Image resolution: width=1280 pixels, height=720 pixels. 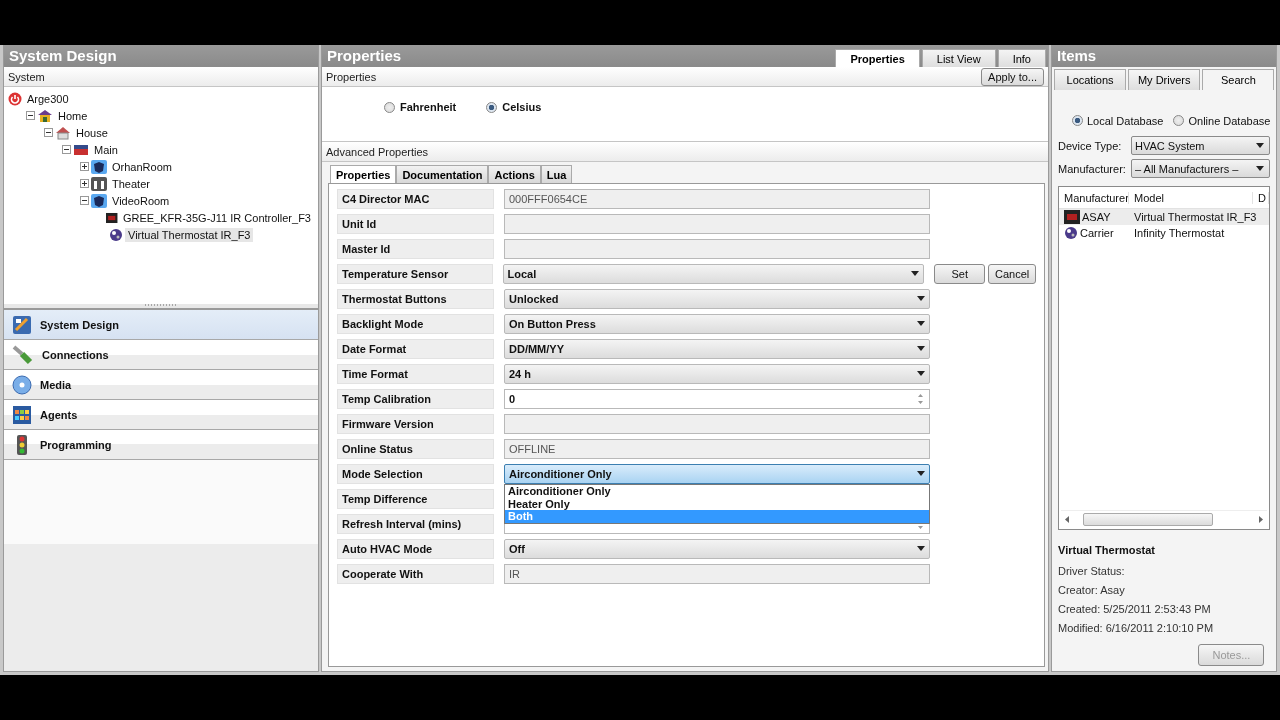 I want to click on column-header: Manufacturer, so click(x=1094, y=197).